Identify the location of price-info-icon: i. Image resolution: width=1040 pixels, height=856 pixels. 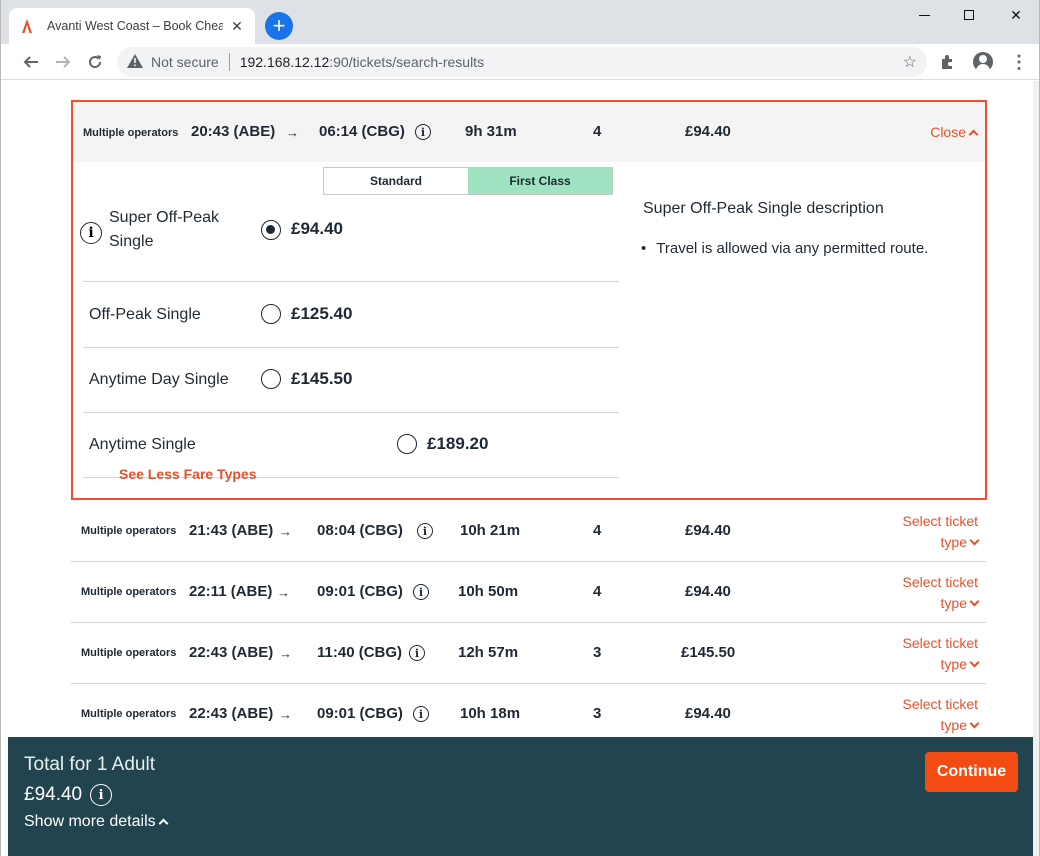
(101, 795).